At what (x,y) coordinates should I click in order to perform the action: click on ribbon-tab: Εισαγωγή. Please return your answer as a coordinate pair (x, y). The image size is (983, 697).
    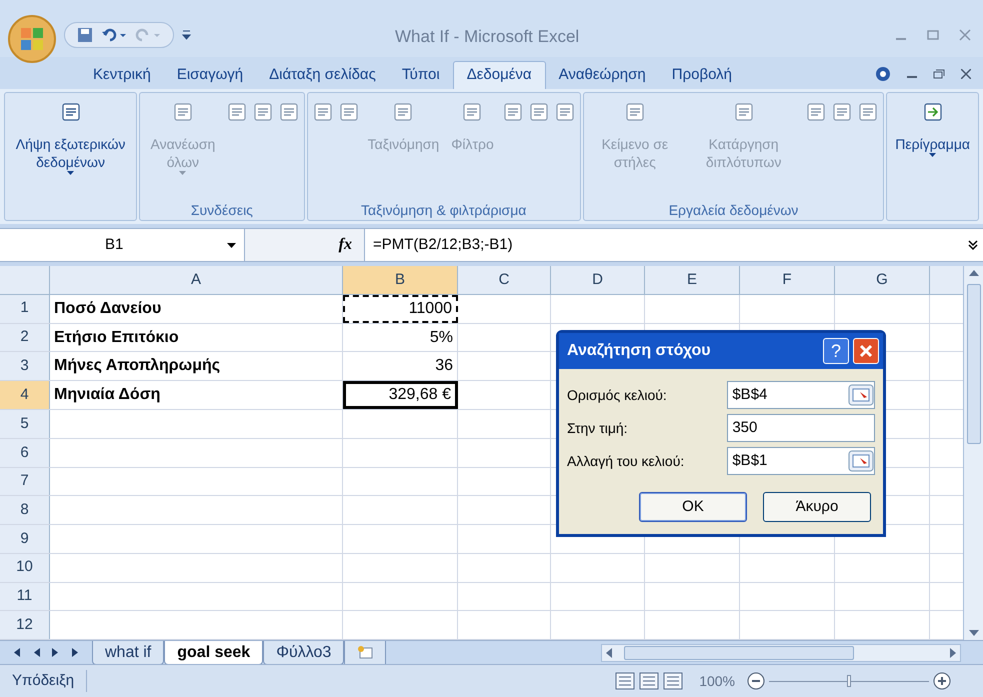
    Looking at the image, I should click on (210, 75).